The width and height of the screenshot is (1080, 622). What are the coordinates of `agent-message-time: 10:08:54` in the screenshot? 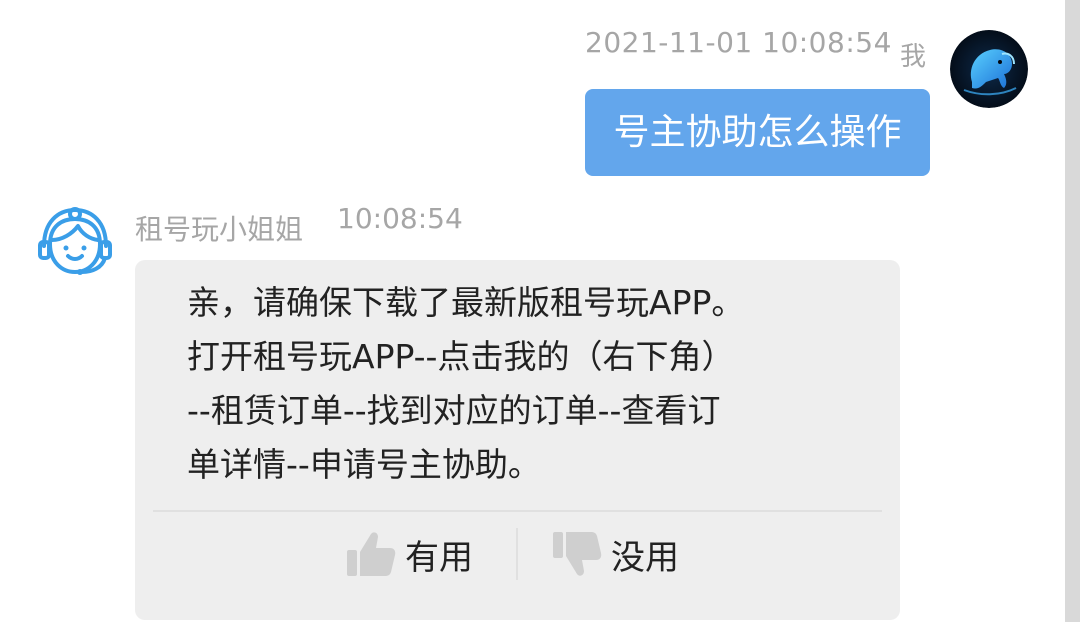 It's located at (400, 218).